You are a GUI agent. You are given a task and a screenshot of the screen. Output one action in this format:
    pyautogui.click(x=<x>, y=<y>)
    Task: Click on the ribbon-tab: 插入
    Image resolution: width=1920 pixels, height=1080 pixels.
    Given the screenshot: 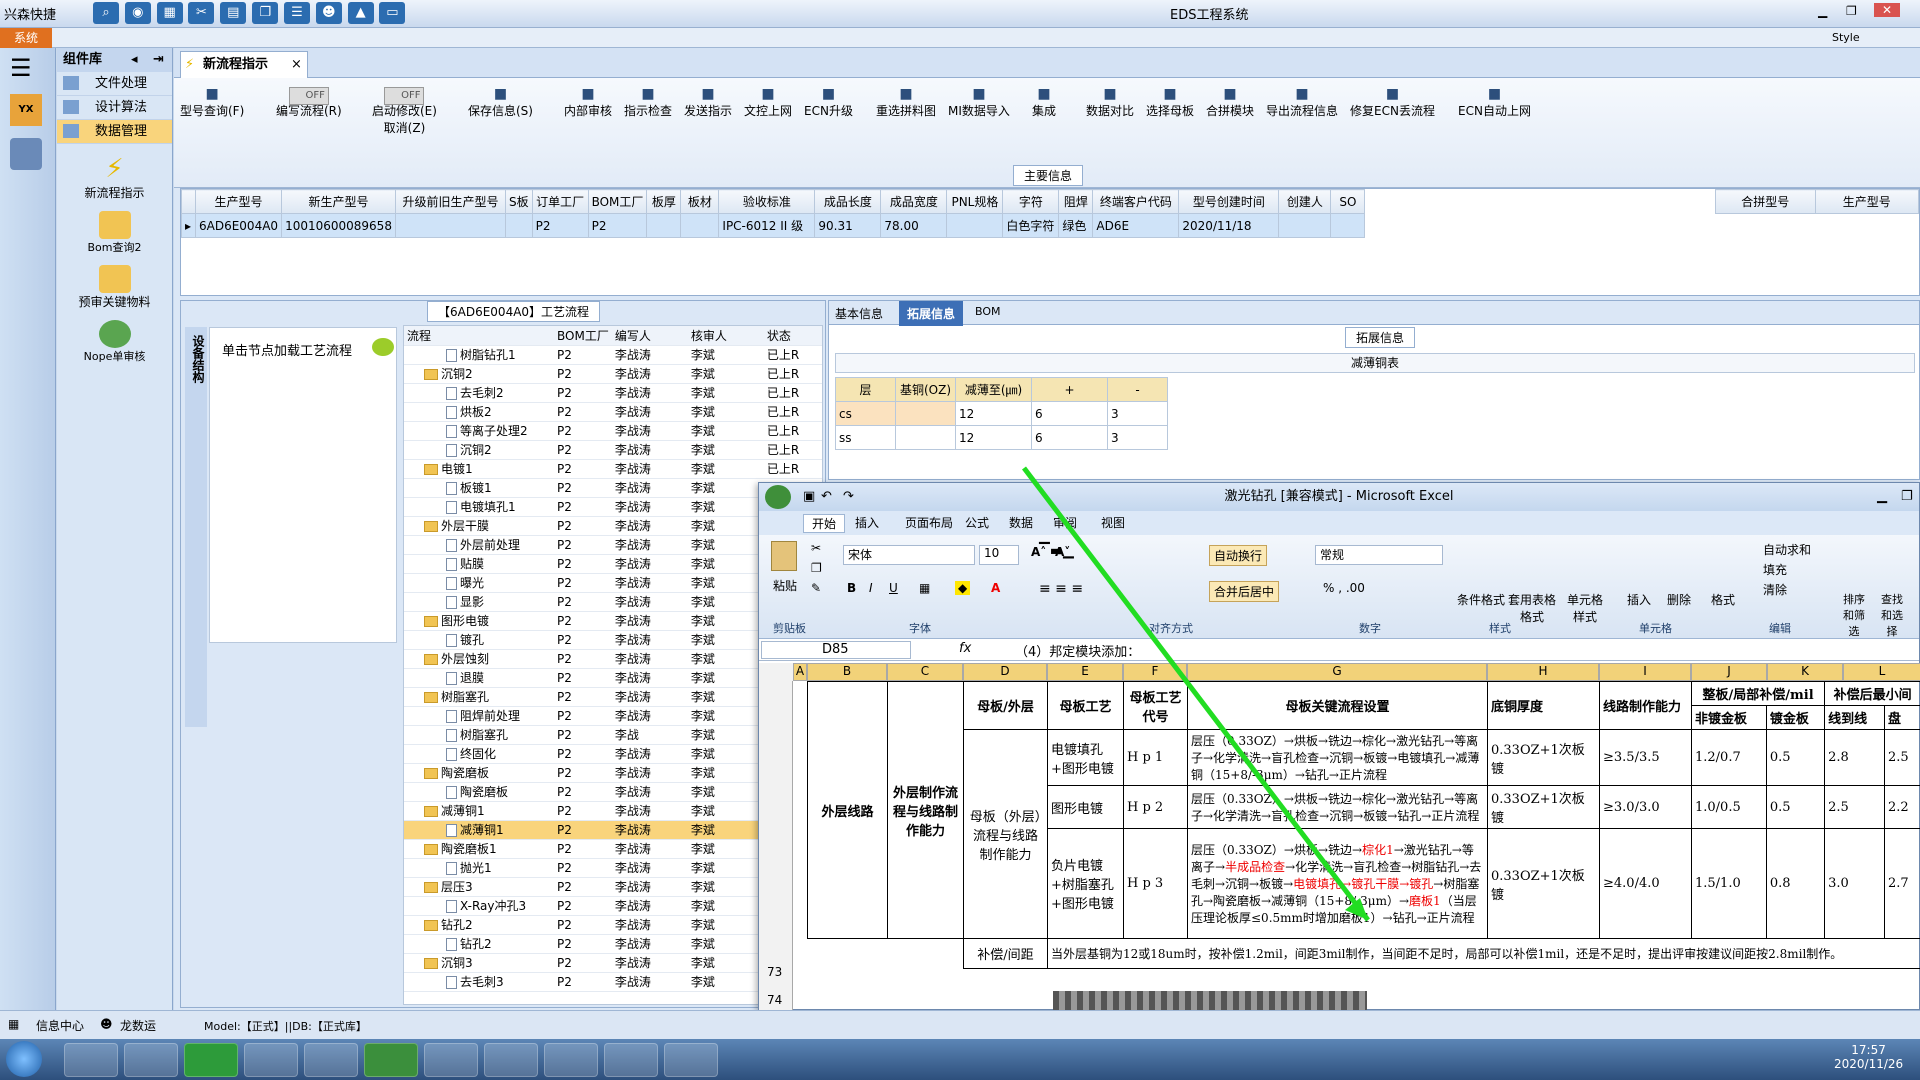 What is the action you would take?
    pyautogui.click(x=867, y=522)
    